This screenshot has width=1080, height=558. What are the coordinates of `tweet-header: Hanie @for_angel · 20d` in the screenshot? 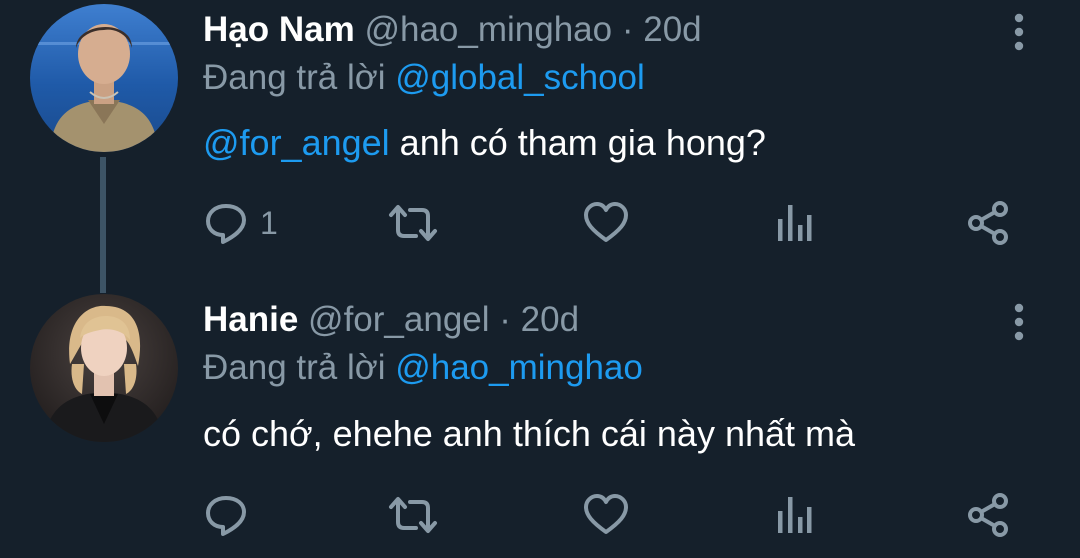 It's located at (391, 320).